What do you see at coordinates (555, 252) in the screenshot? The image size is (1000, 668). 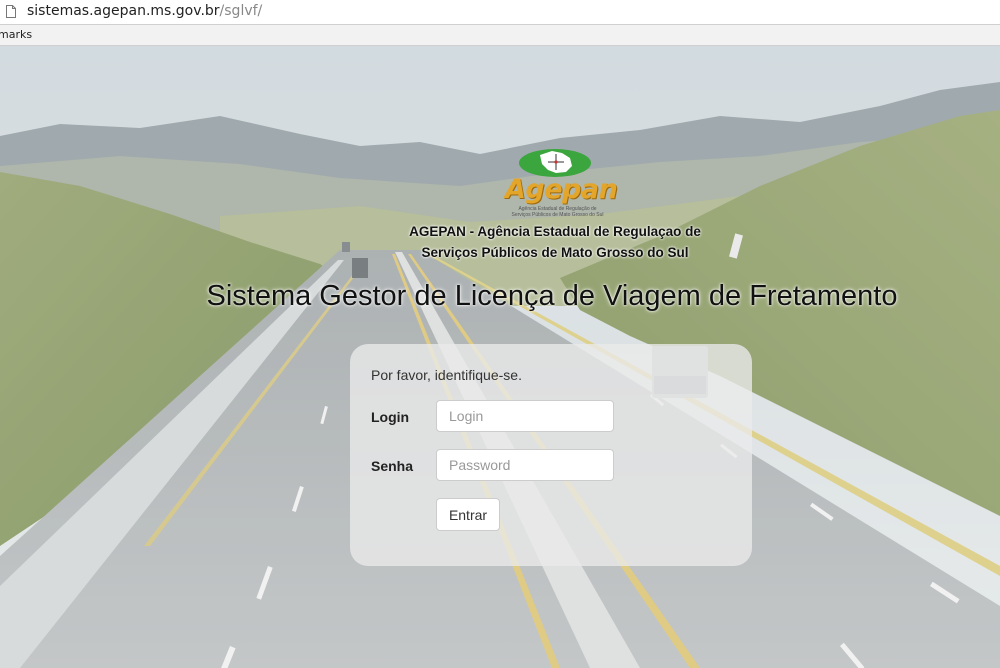 I see `agency-name-line2: Serviços Públicos de Mato Grosso do Sul` at bounding box center [555, 252].